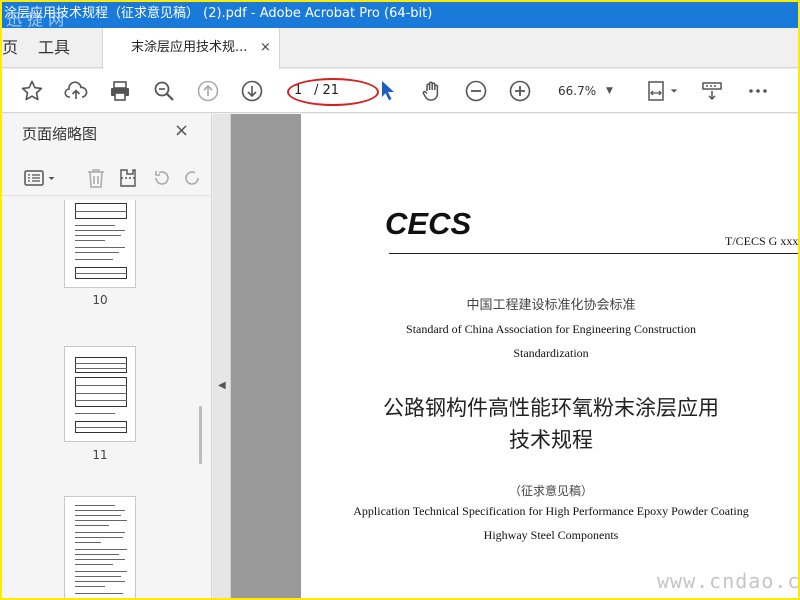 The width and height of the screenshot is (800, 600). What do you see at coordinates (727, 581) in the screenshot?
I see `site-watermark: www.cndao.com` at bounding box center [727, 581].